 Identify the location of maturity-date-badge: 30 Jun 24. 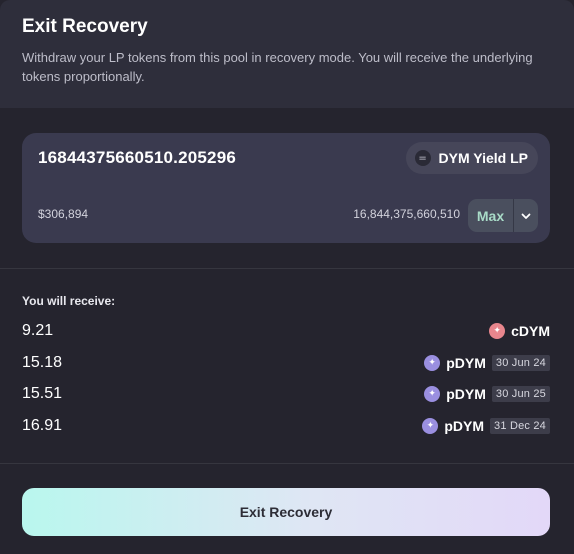
(520, 363).